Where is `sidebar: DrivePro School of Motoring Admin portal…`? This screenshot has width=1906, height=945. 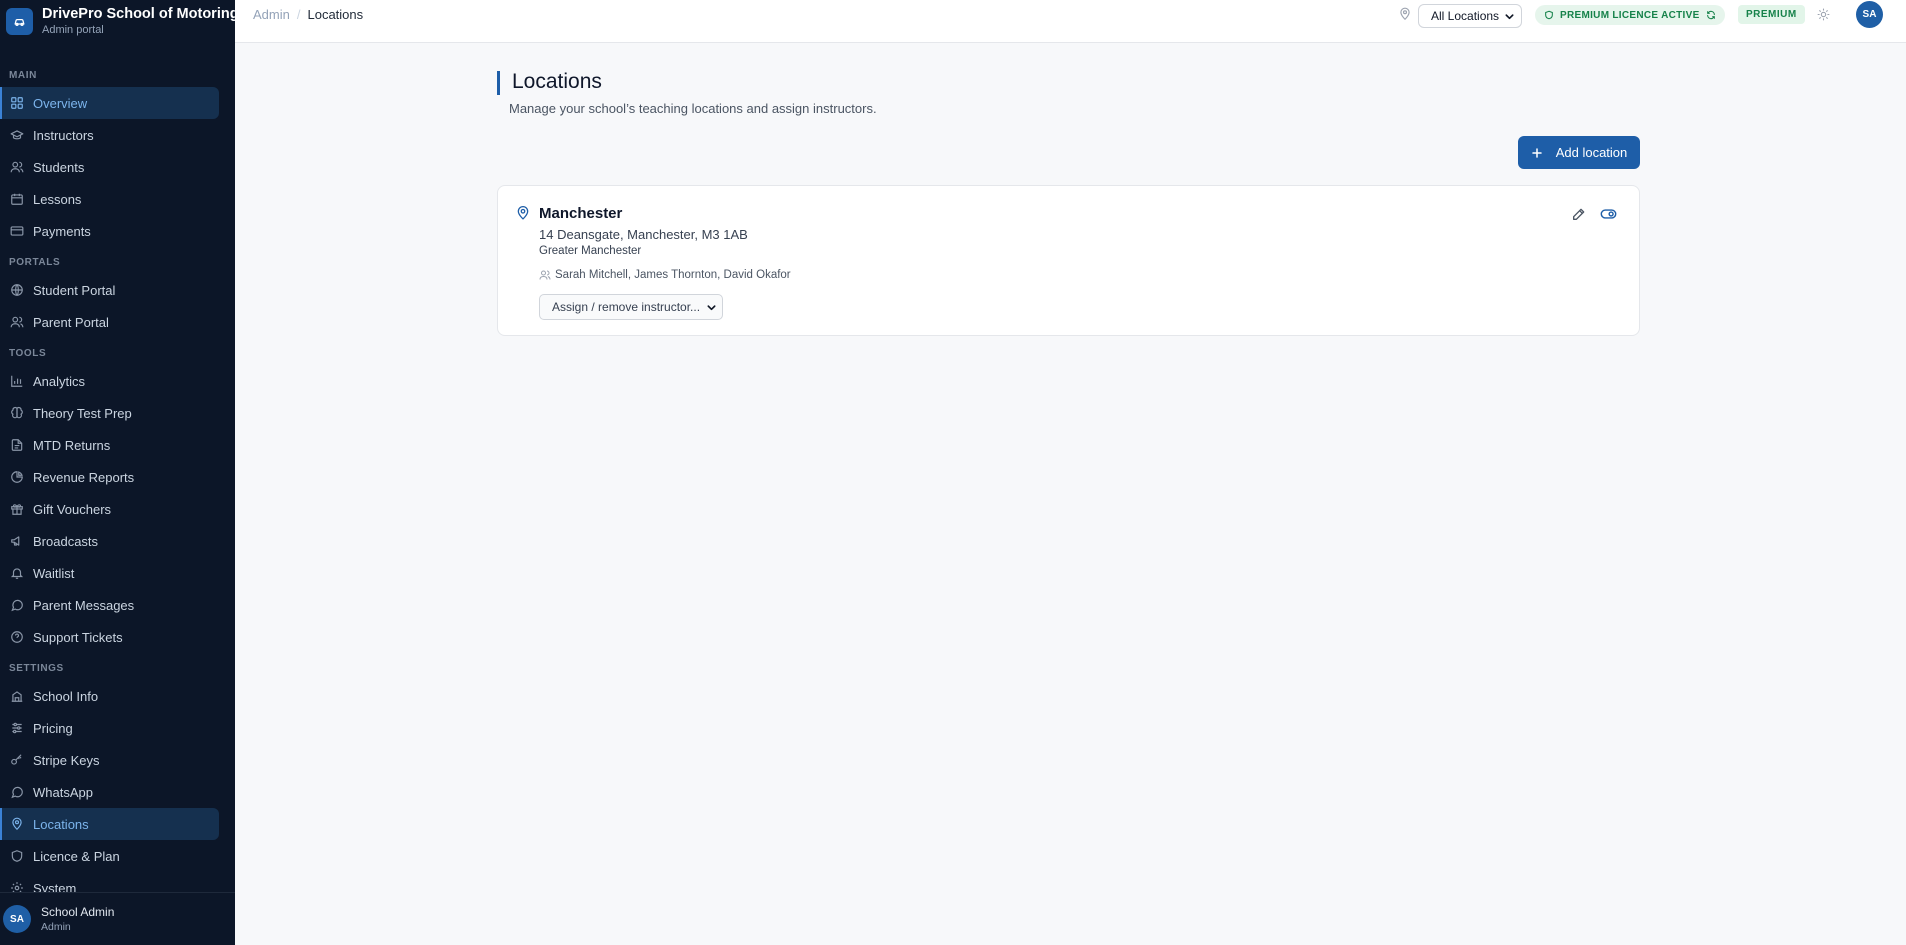
sidebar: DrivePro School of Motoring Admin portal… is located at coordinates (119, 472).